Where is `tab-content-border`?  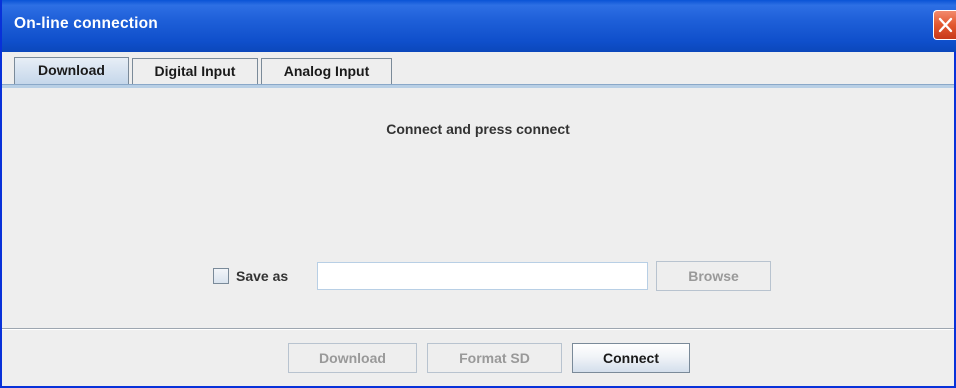 tab-content-border is located at coordinates (478, 86).